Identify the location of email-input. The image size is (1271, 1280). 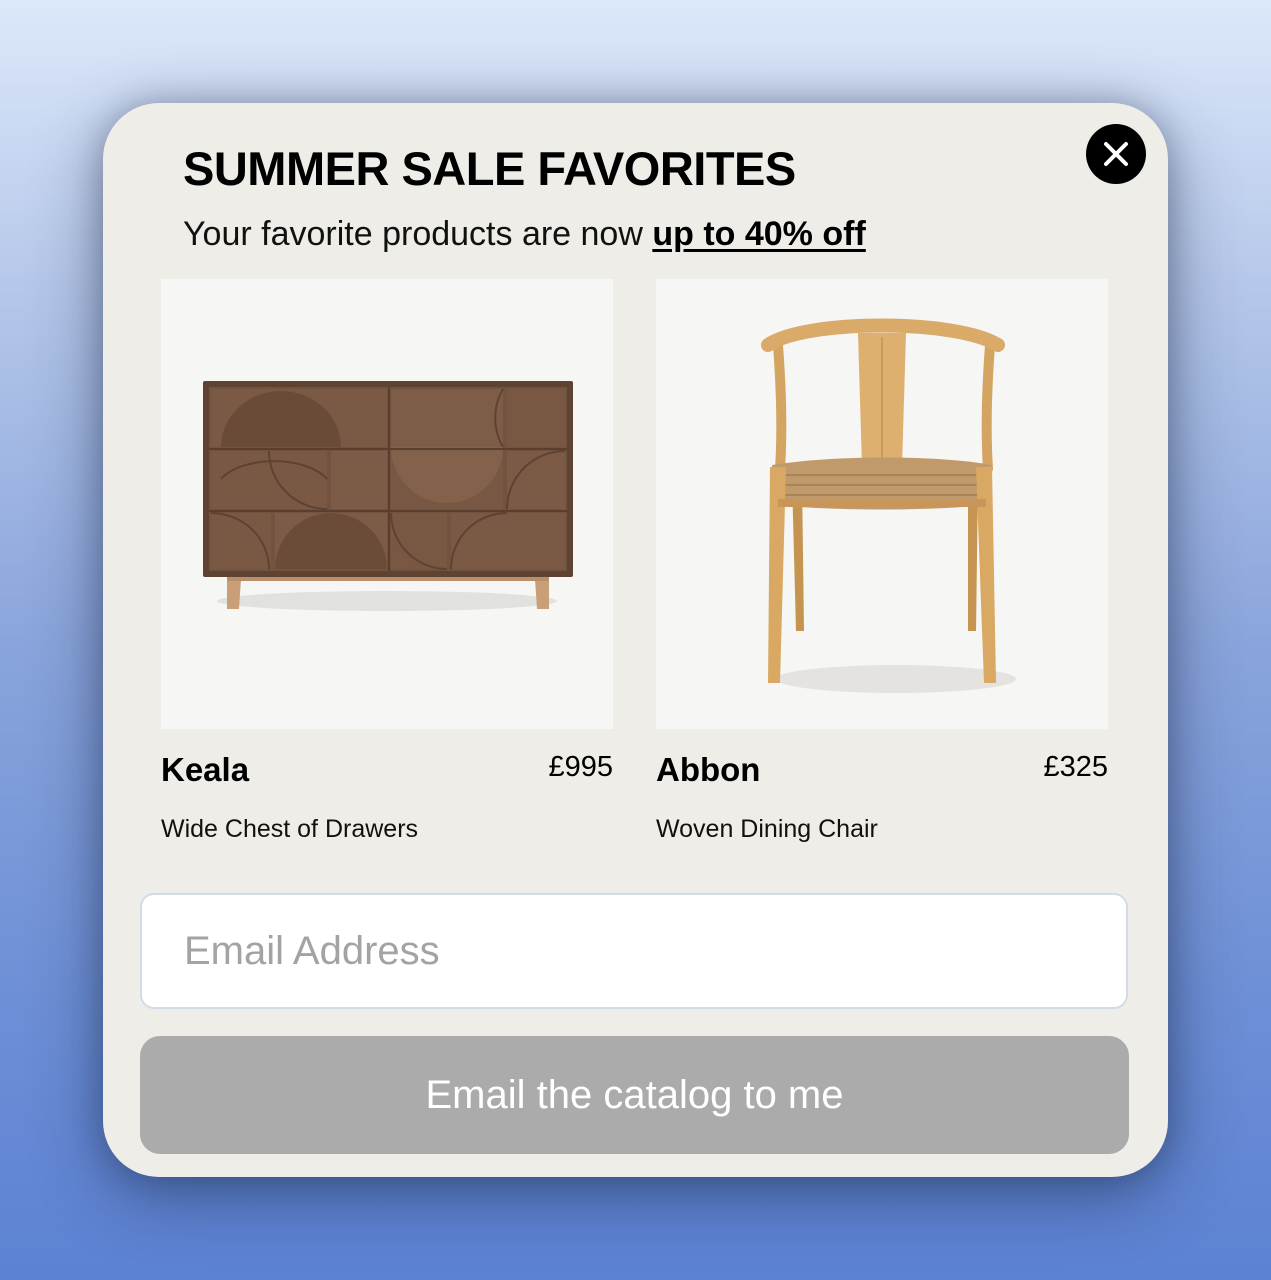
(634, 951).